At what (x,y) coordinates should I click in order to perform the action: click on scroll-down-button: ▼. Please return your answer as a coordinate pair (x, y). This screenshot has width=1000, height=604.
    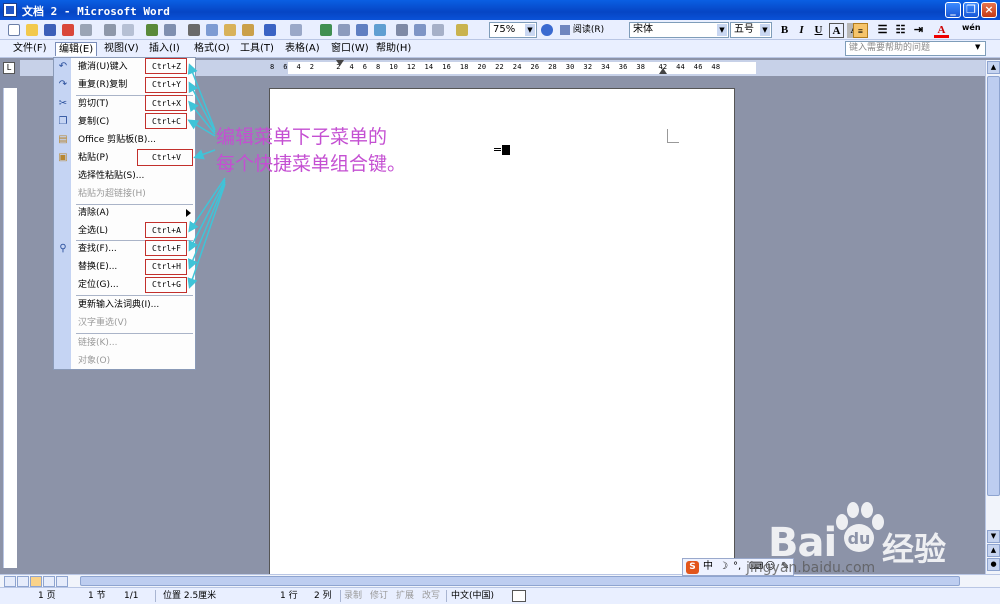
    Looking at the image, I should click on (993, 536).